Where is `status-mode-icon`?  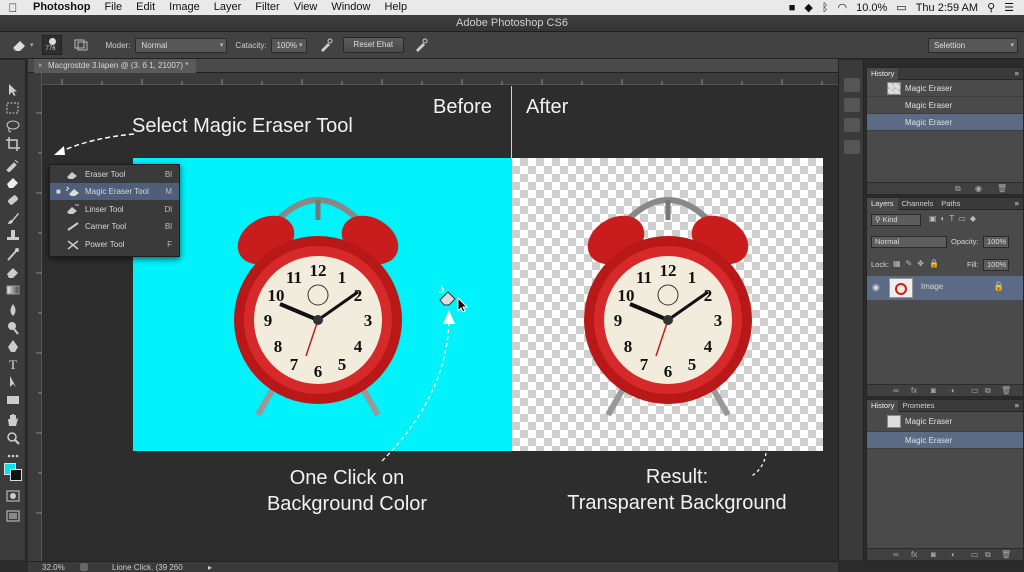
status-mode-icon is located at coordinates (84, 567).